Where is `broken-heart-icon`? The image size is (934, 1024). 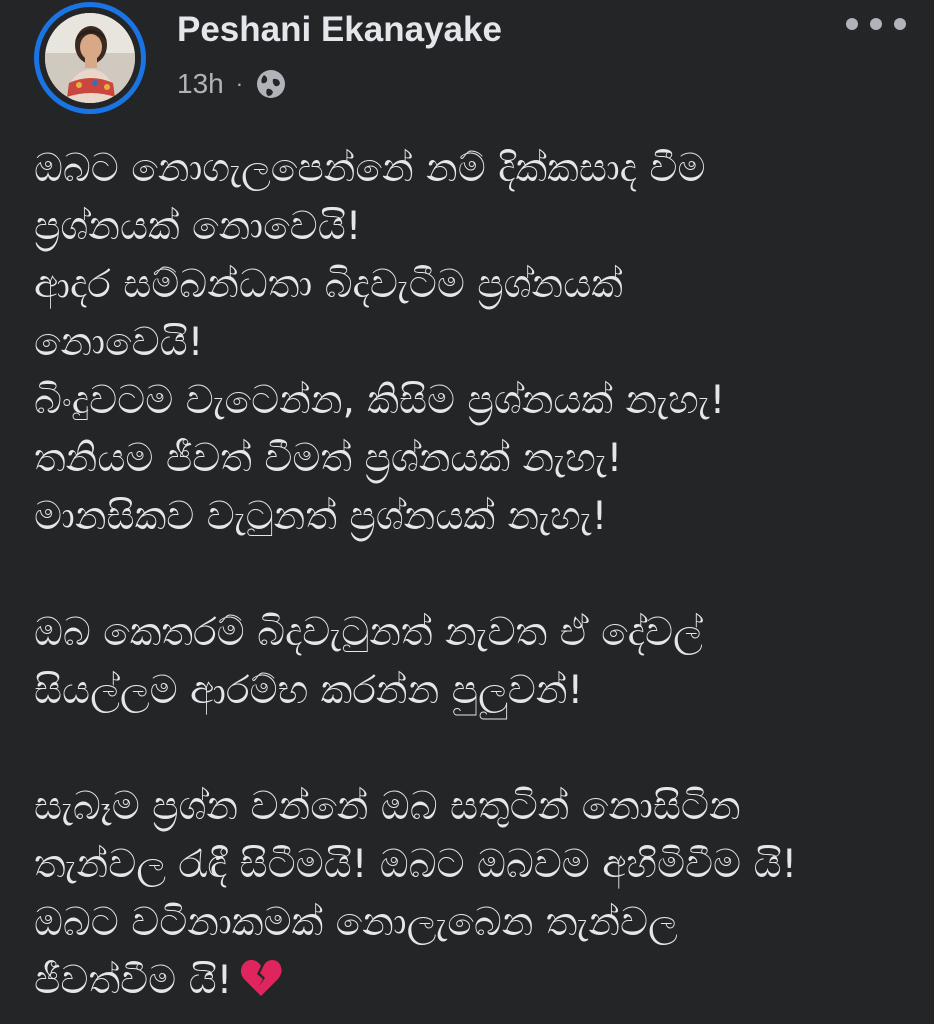
broken-heart-icon is located at coordinates (261, 978).